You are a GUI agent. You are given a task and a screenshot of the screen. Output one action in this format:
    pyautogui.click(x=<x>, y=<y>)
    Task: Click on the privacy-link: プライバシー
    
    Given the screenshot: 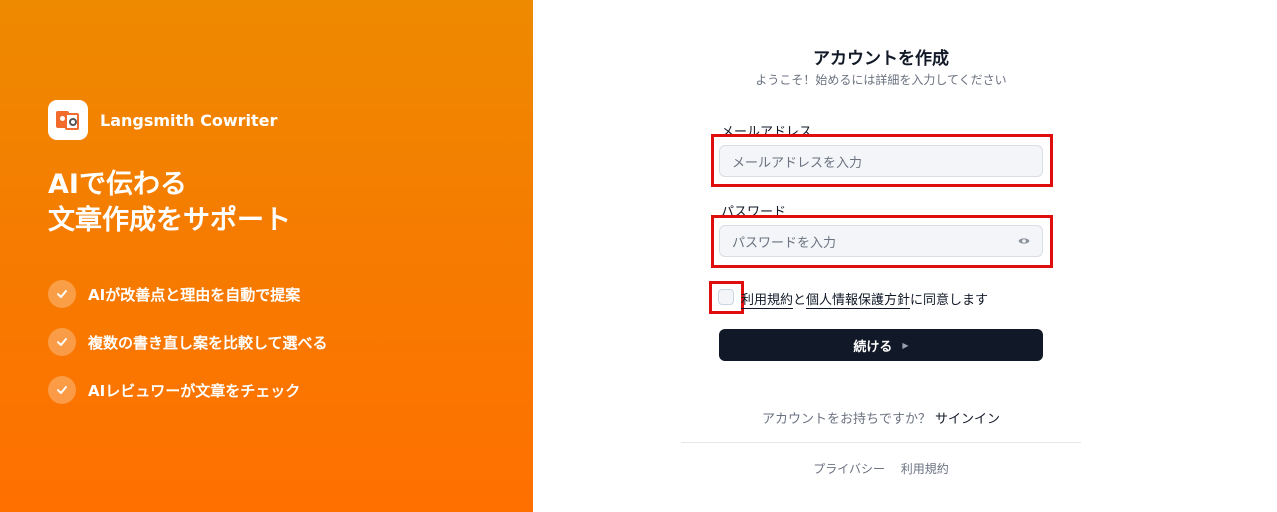 What is the action you would take?
    pyautogui.click(x=849, y=469)
    